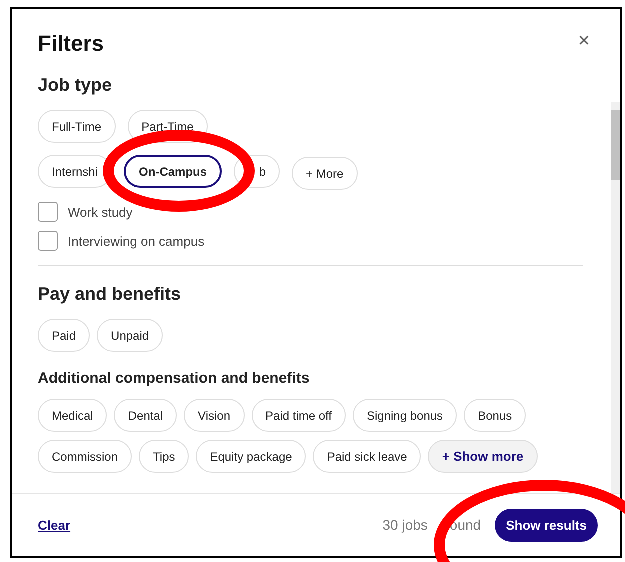  What do you see at coordinates (64, 335) in the screenshot?
I see `filter-chip: Paid` at bounding box center [64, 335].